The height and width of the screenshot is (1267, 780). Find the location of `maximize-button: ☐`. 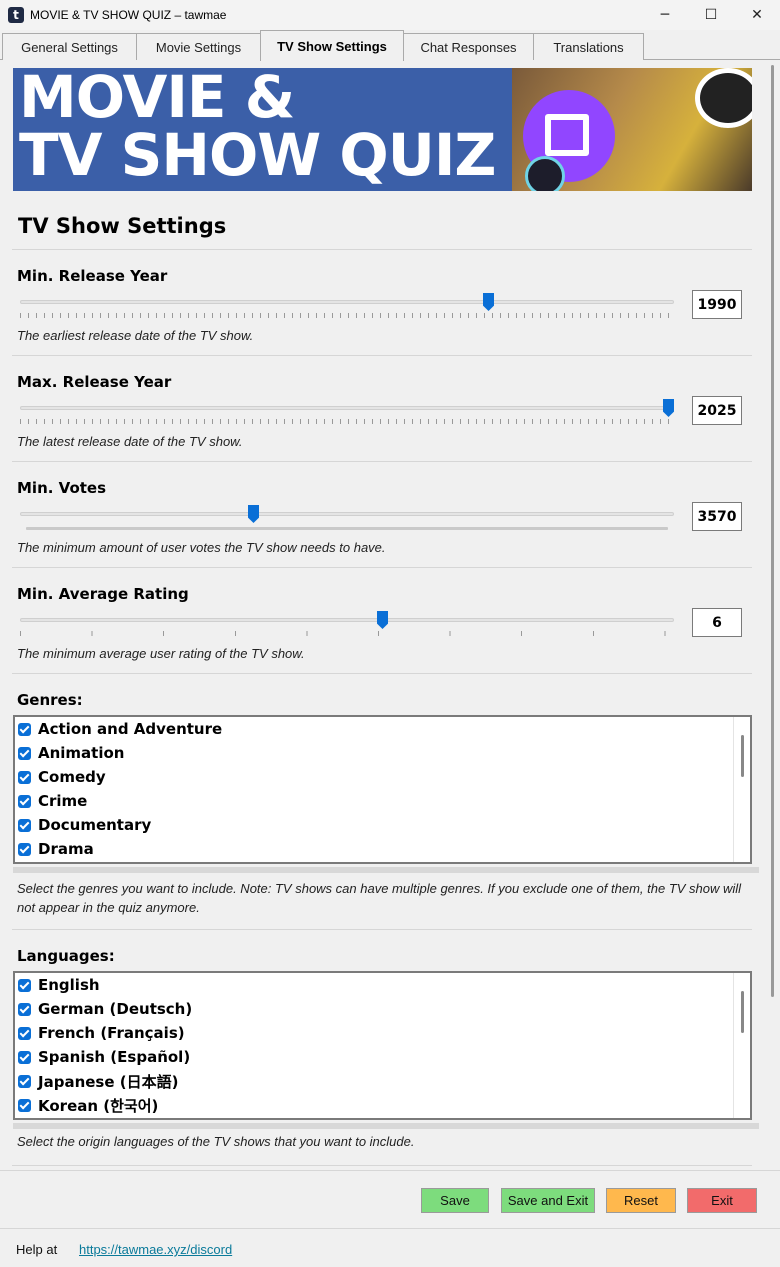

maximize-button: ☐ is located at coordinates (711, 15).